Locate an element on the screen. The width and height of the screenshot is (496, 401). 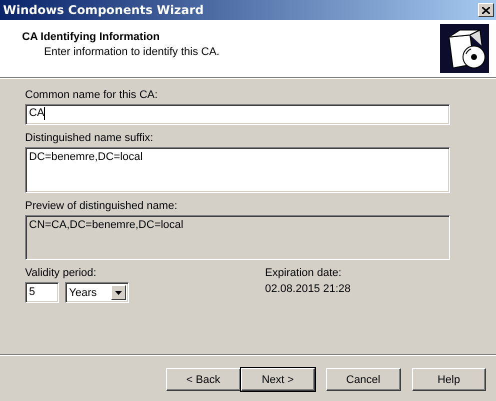
unit-dropdown: Years is located at coordinates (97, 292).